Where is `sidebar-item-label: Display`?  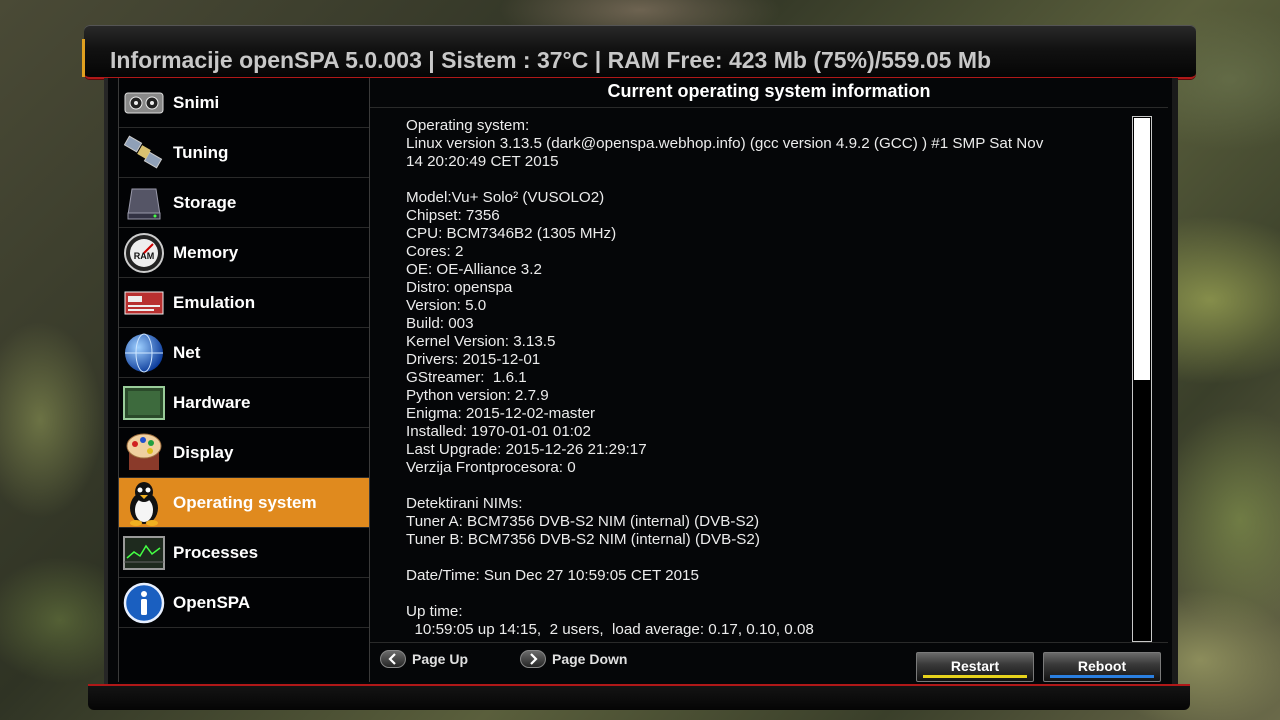 sidebar-item-label: Display is located at coordinates (203, 452).